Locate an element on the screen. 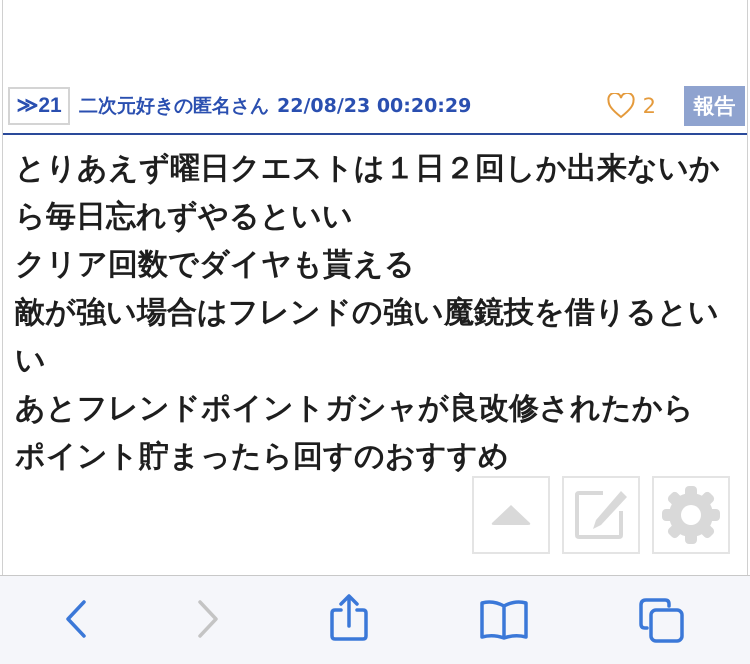 Image resolution: width=750 pixels, height=664 pixels. bookmarks-button is located at coordinates (504, 619).